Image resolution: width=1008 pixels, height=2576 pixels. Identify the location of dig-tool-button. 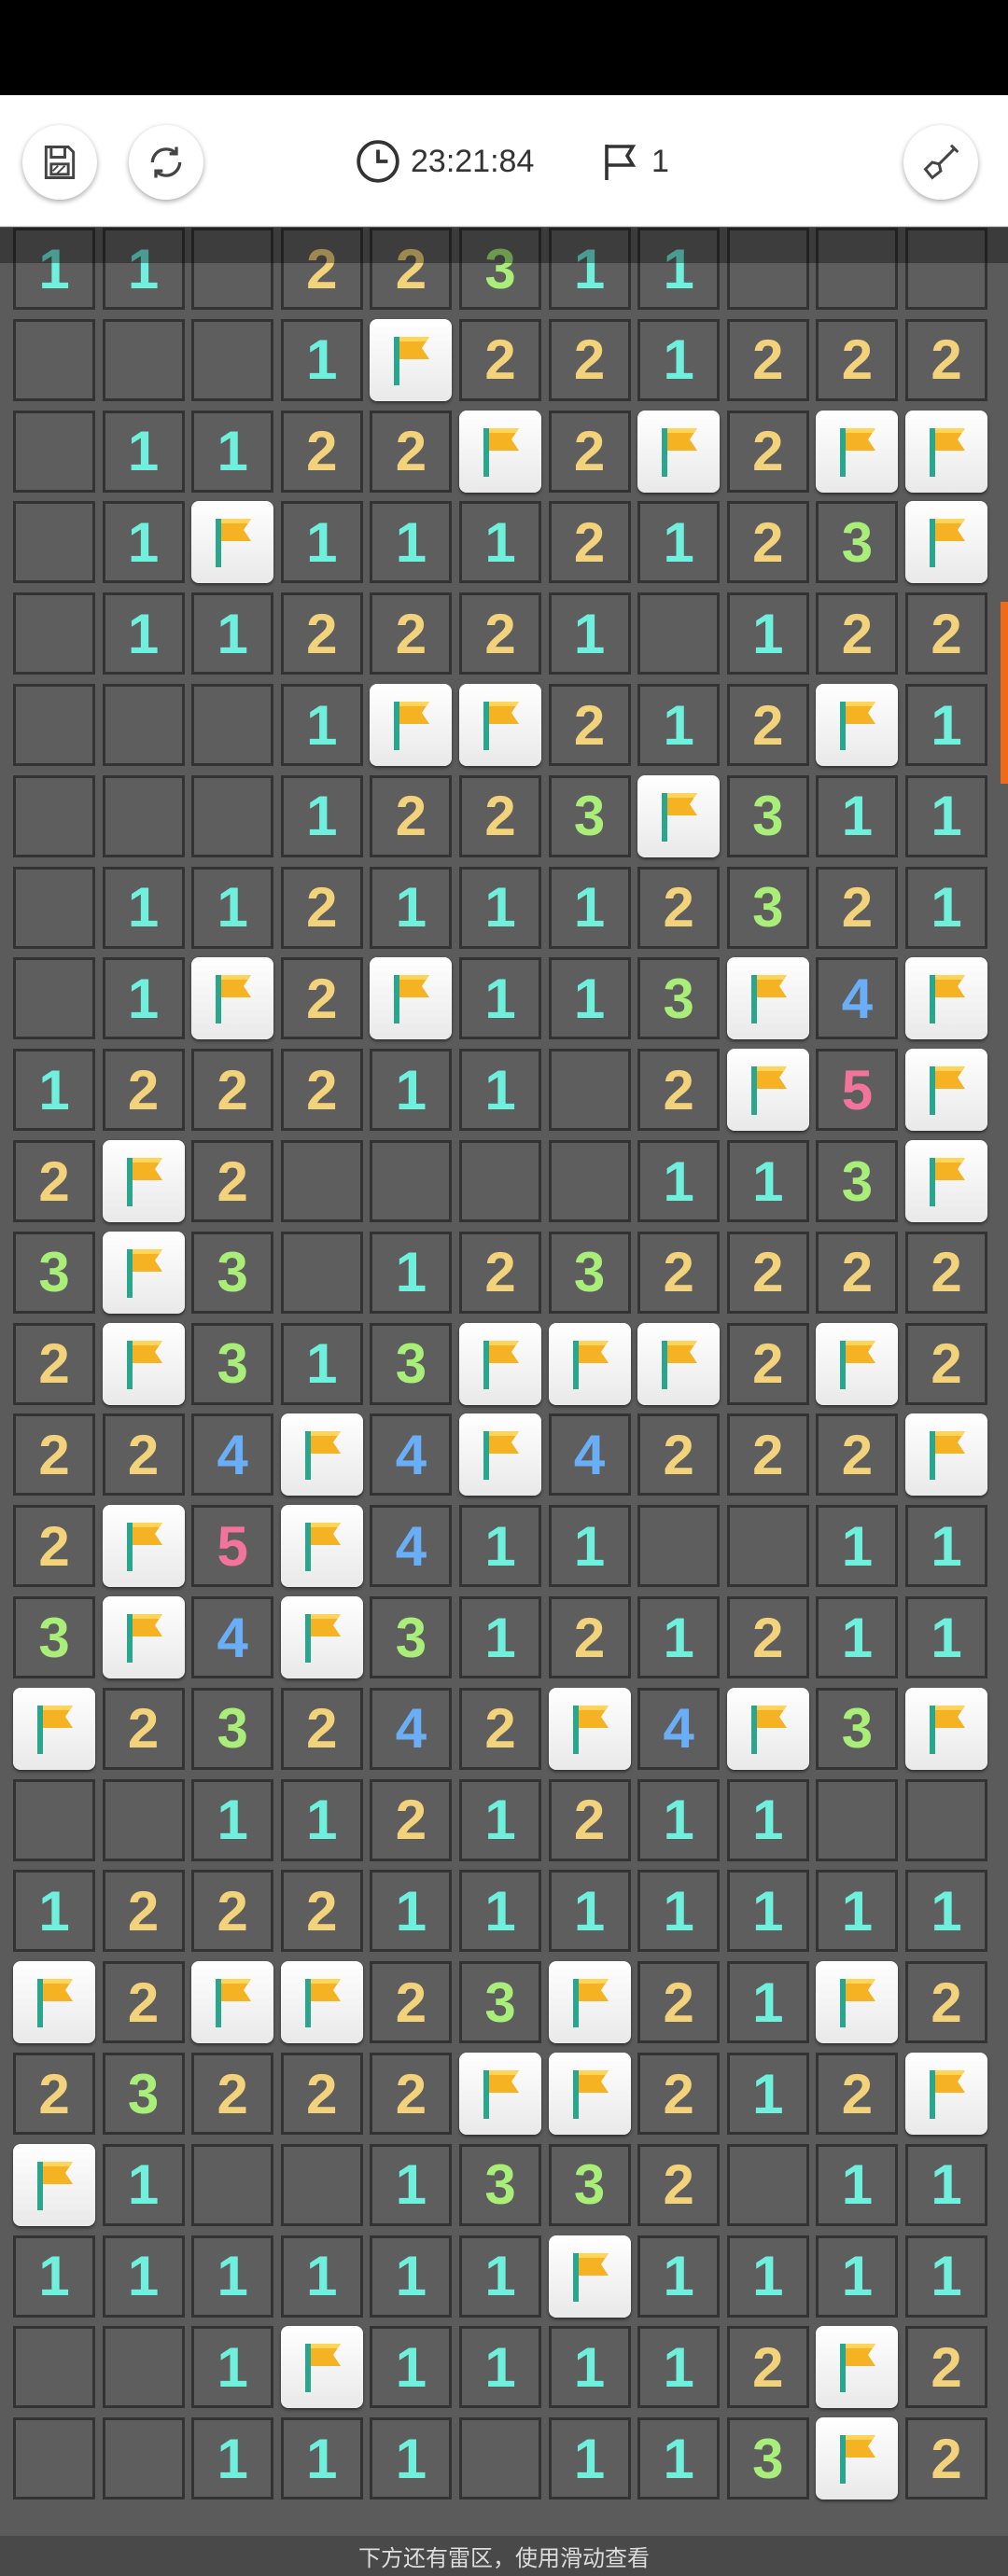
(940, 162).